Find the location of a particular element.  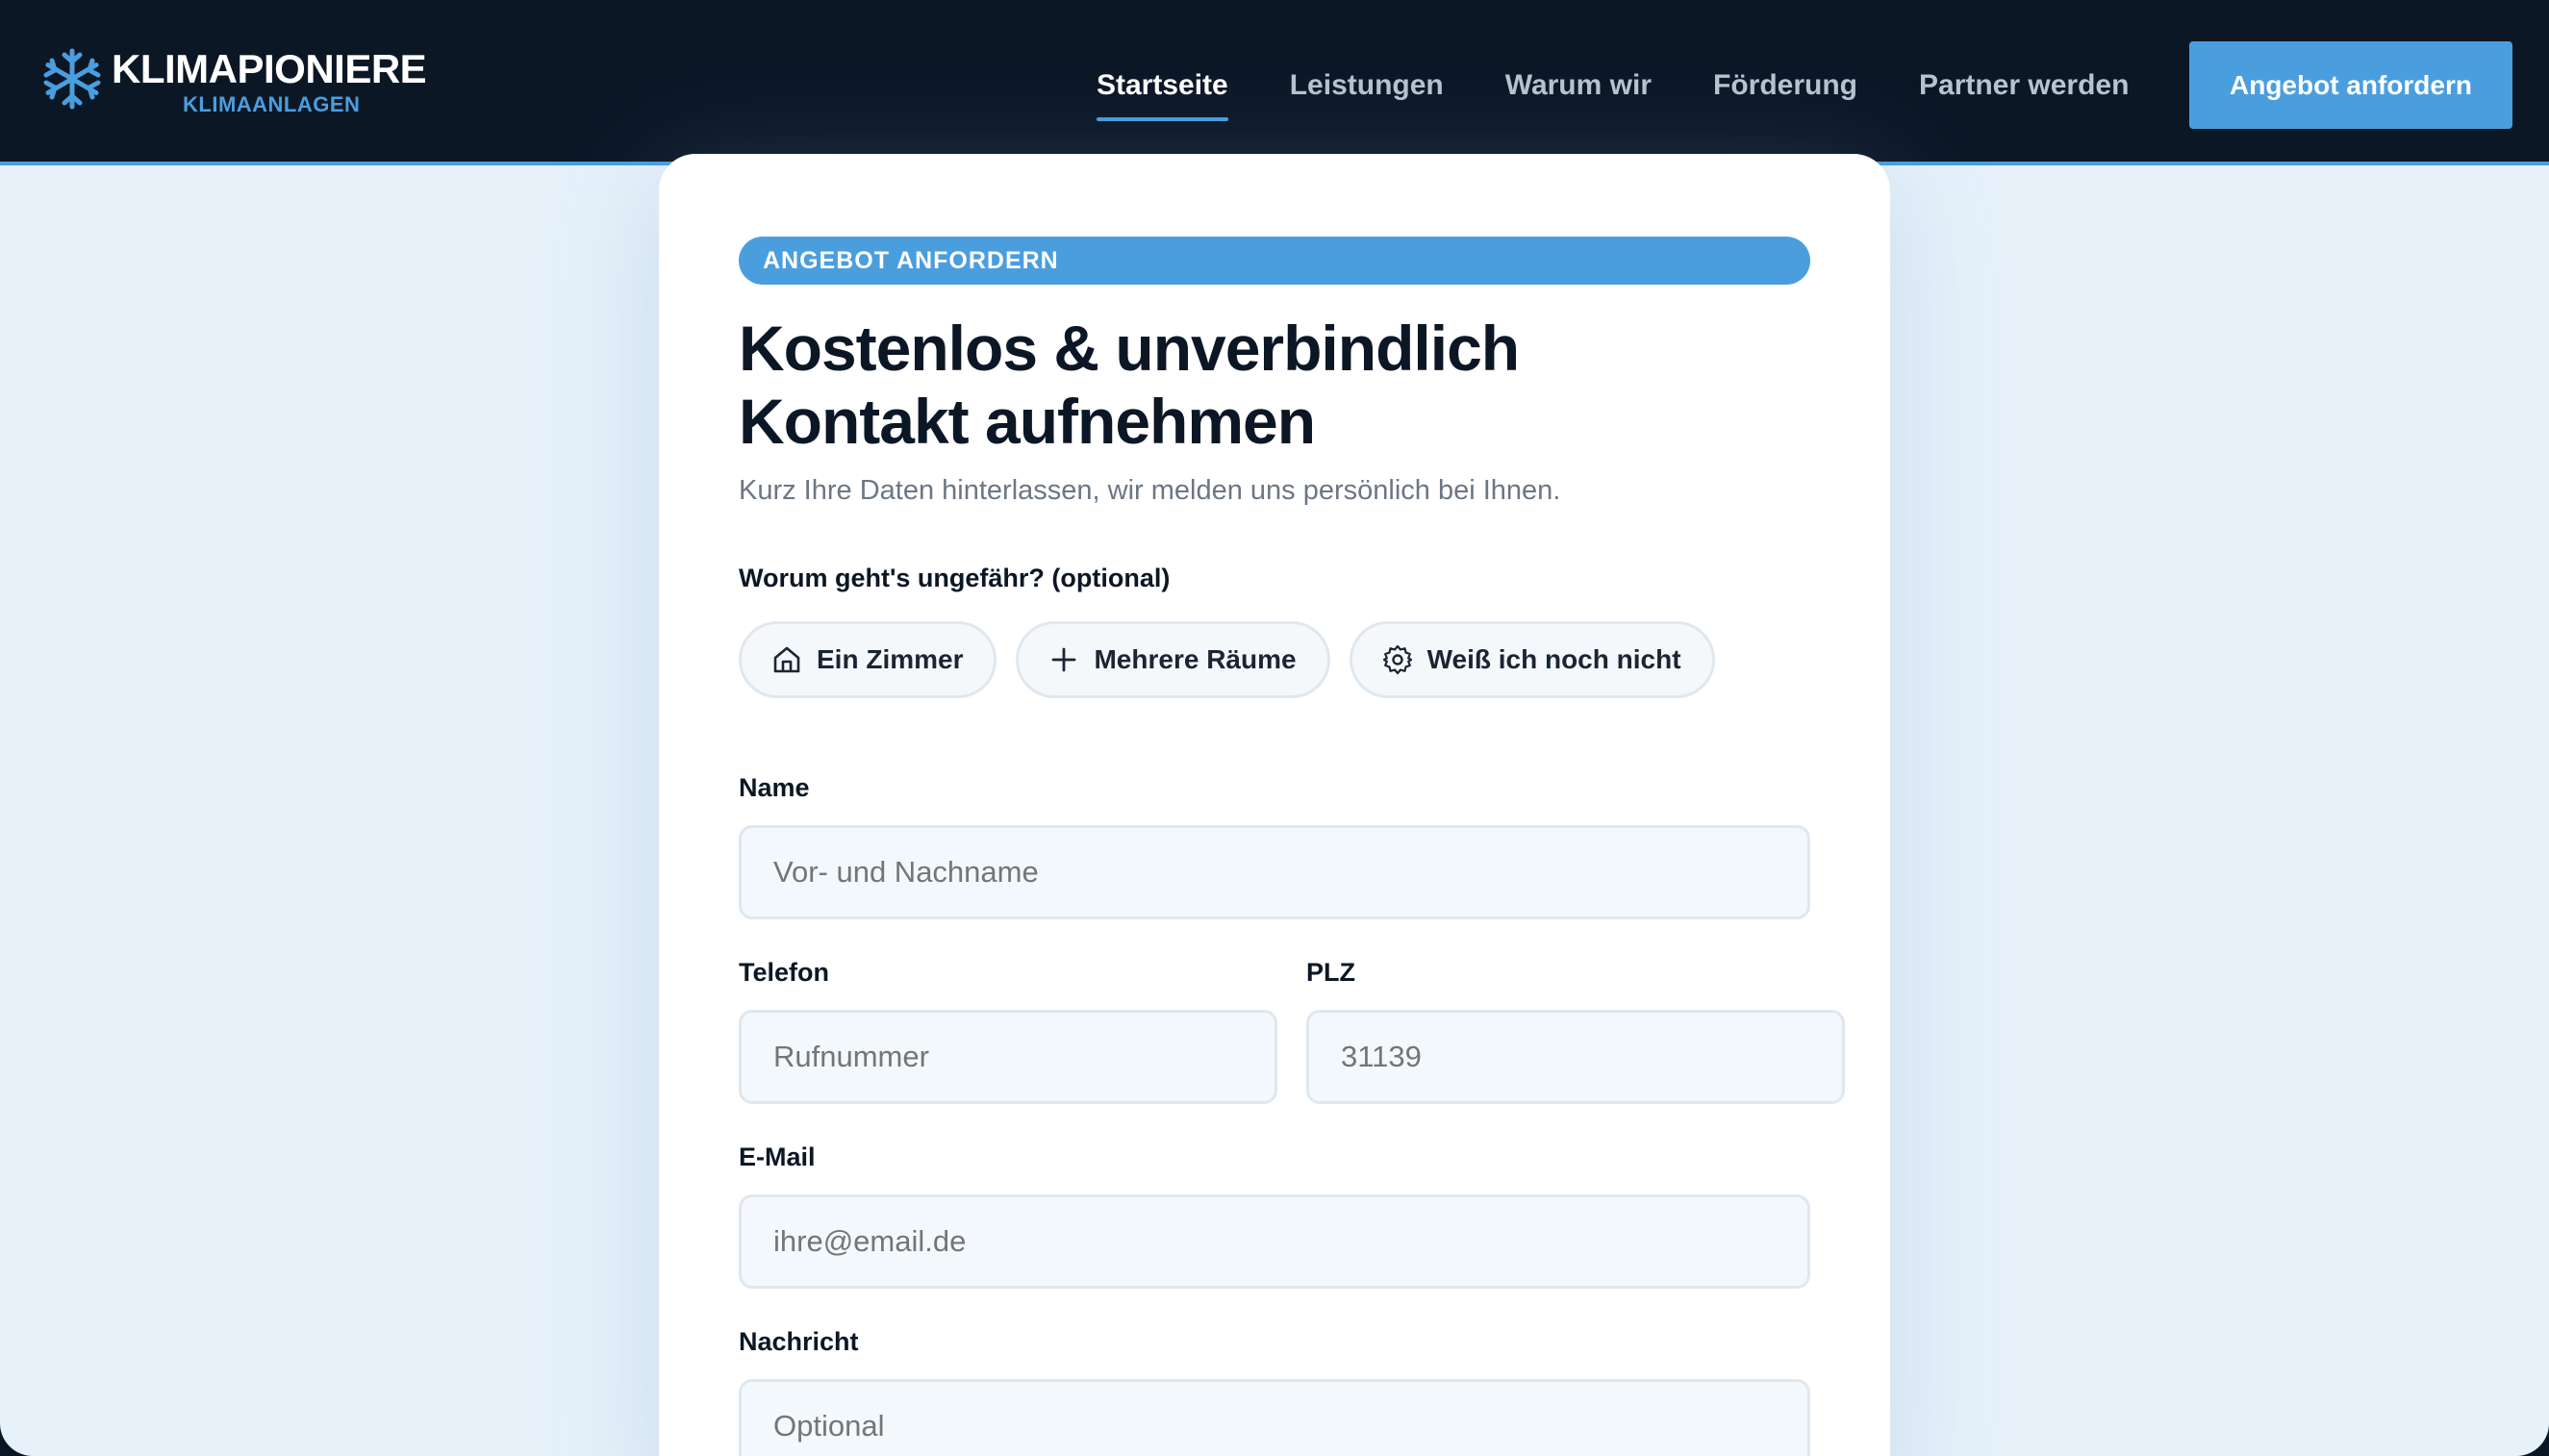

project-type-question: Worum geht's ungefähr? (optional) is located at coordinates (955, 578).